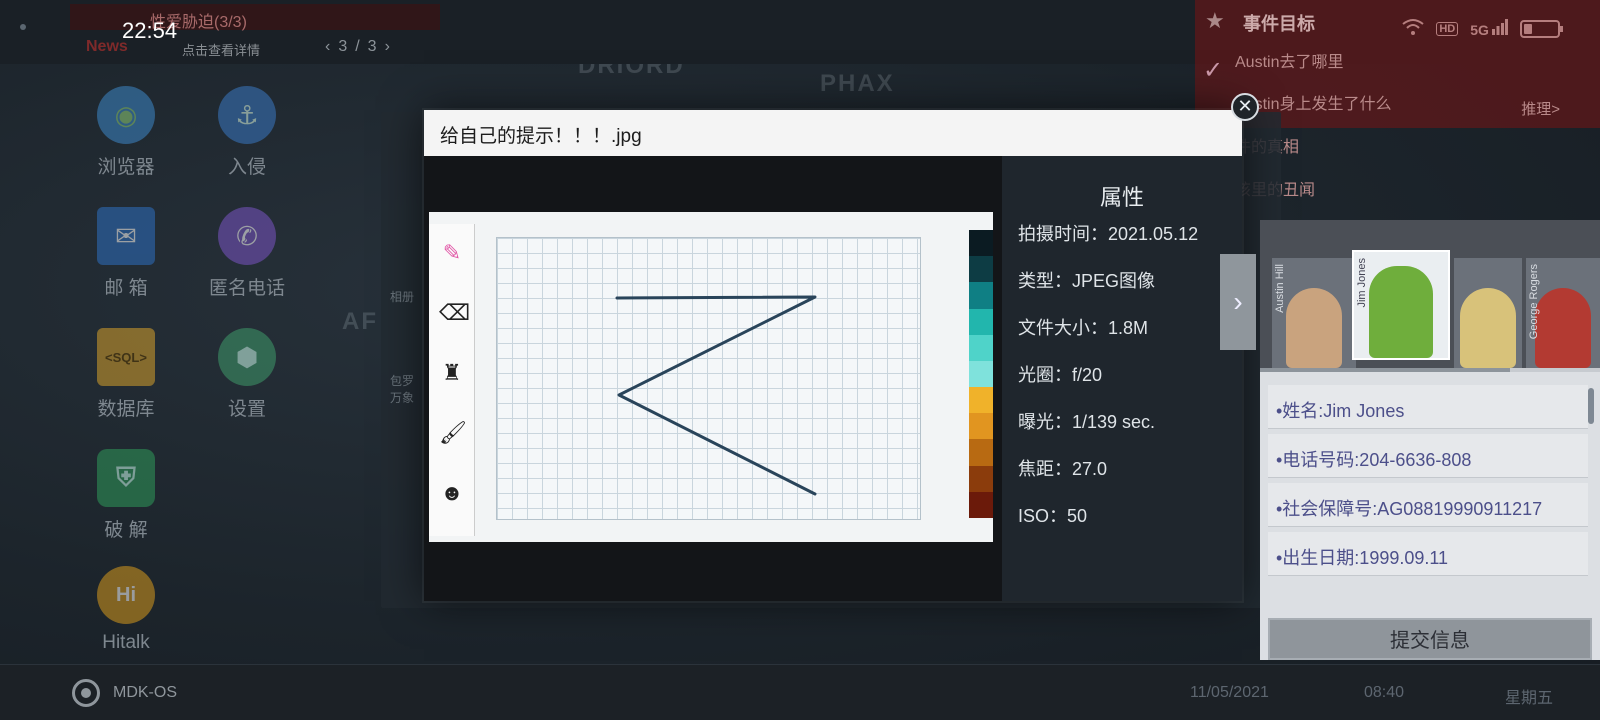 This screenshot has height=720, width=1600. What do you see at coordinates (126, 409) in the screenshot?
I see `app-label: 数据库` at bounding box center [126, 409].